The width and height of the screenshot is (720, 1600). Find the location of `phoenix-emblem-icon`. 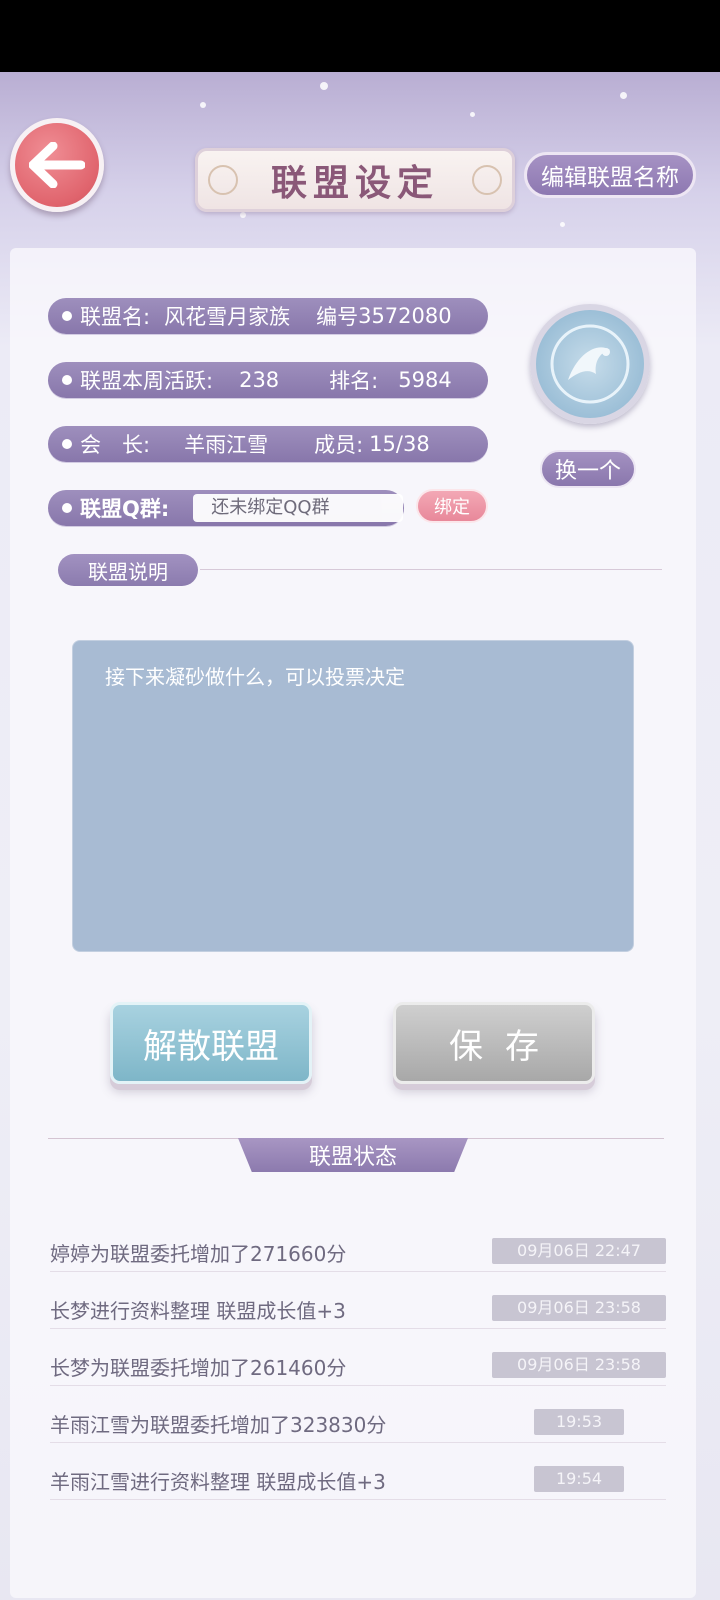

phoenix-emblem-icon is located at coordinates (590, 364).